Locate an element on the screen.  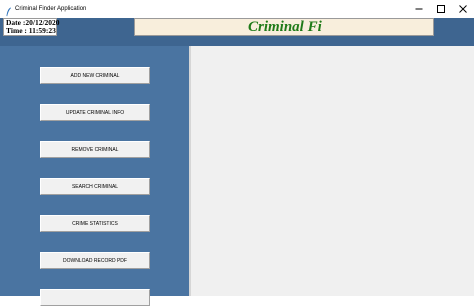
search-criminal-button: SEARCH CRIMINAL is located at coordinates (95, 186).